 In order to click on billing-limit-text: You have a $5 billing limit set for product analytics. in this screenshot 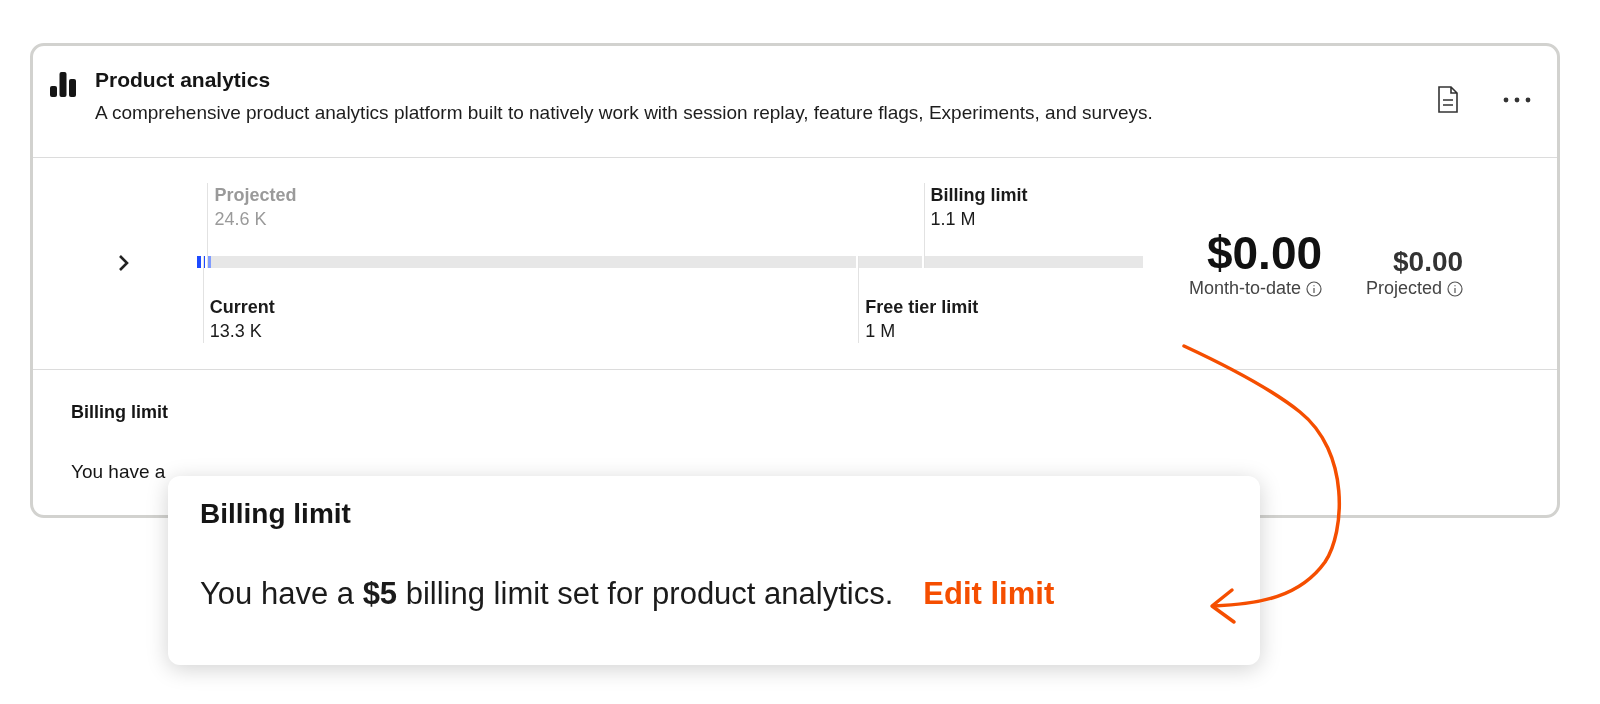, I will do `click(547, 594)`.